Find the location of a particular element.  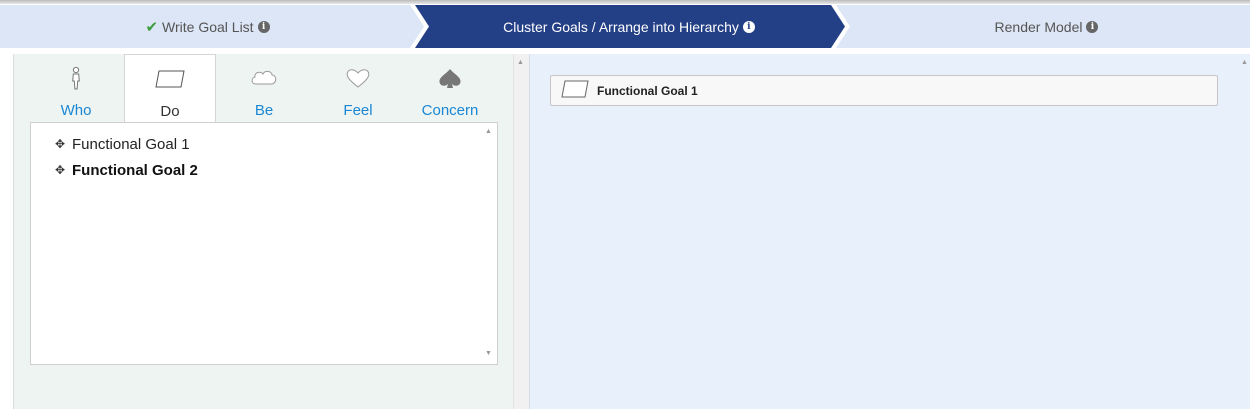

tab-label: Feel is located at coordinates (358, 110).